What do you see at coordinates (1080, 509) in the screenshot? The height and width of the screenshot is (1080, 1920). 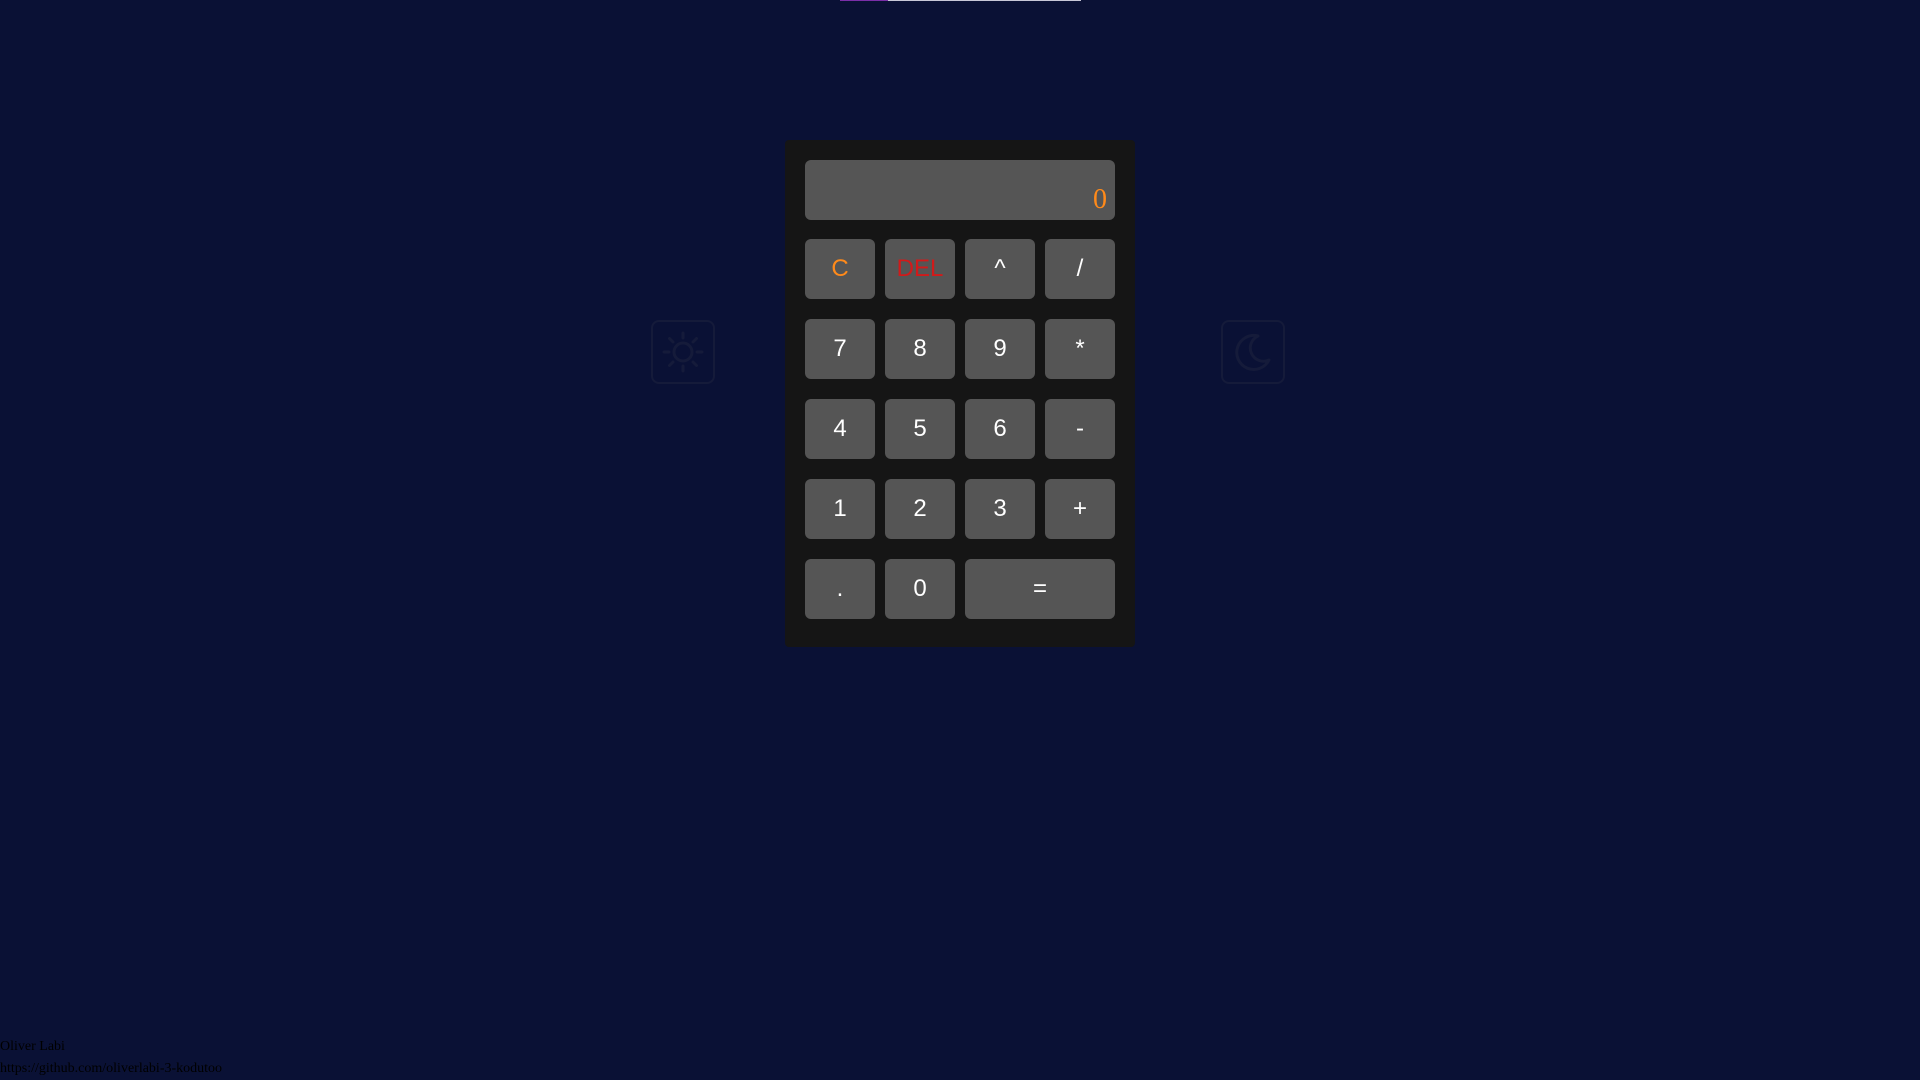 I see `add-button: +` at bounding box center [1080, 509].